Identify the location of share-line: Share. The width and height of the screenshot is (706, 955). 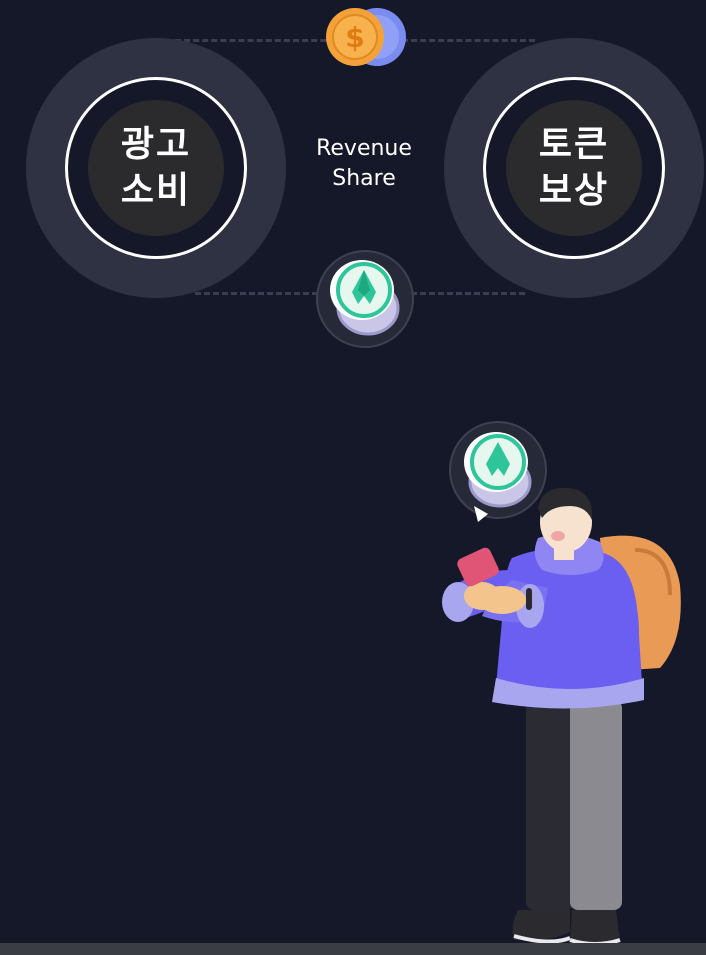
(364, 178).